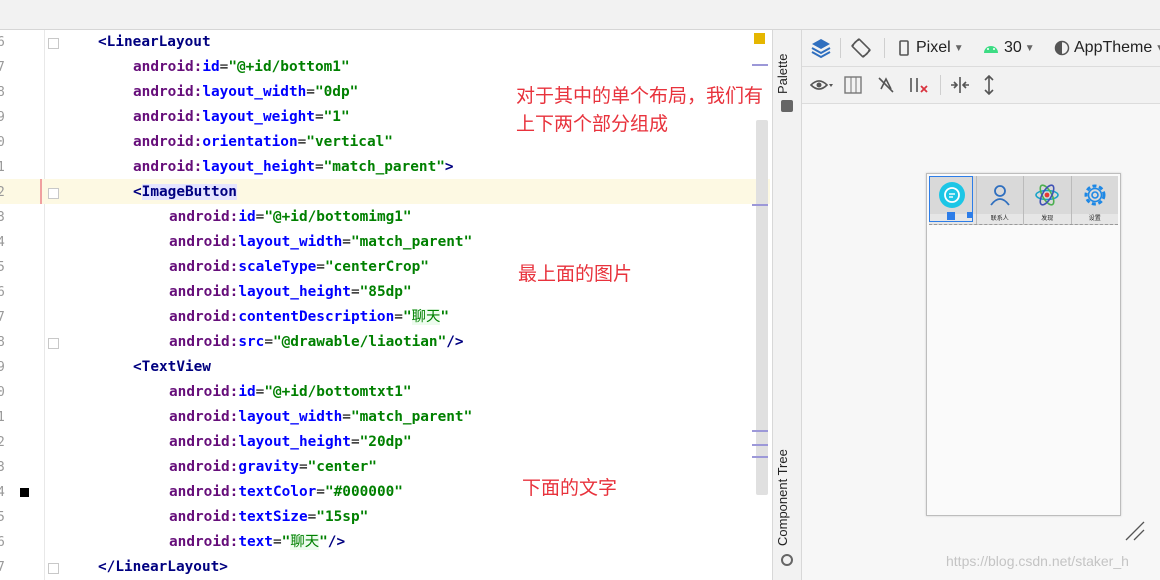 The image size is (1160, 580). I want to click on code-line: 2 android:layout_height="20dp", so click(385, 442).